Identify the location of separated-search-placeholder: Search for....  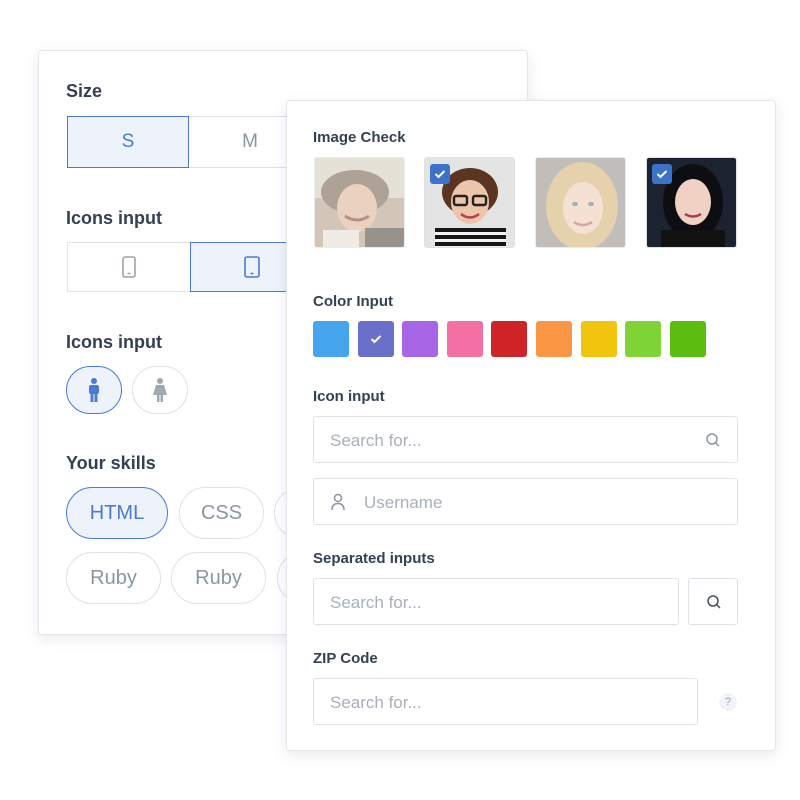
(376, 602).